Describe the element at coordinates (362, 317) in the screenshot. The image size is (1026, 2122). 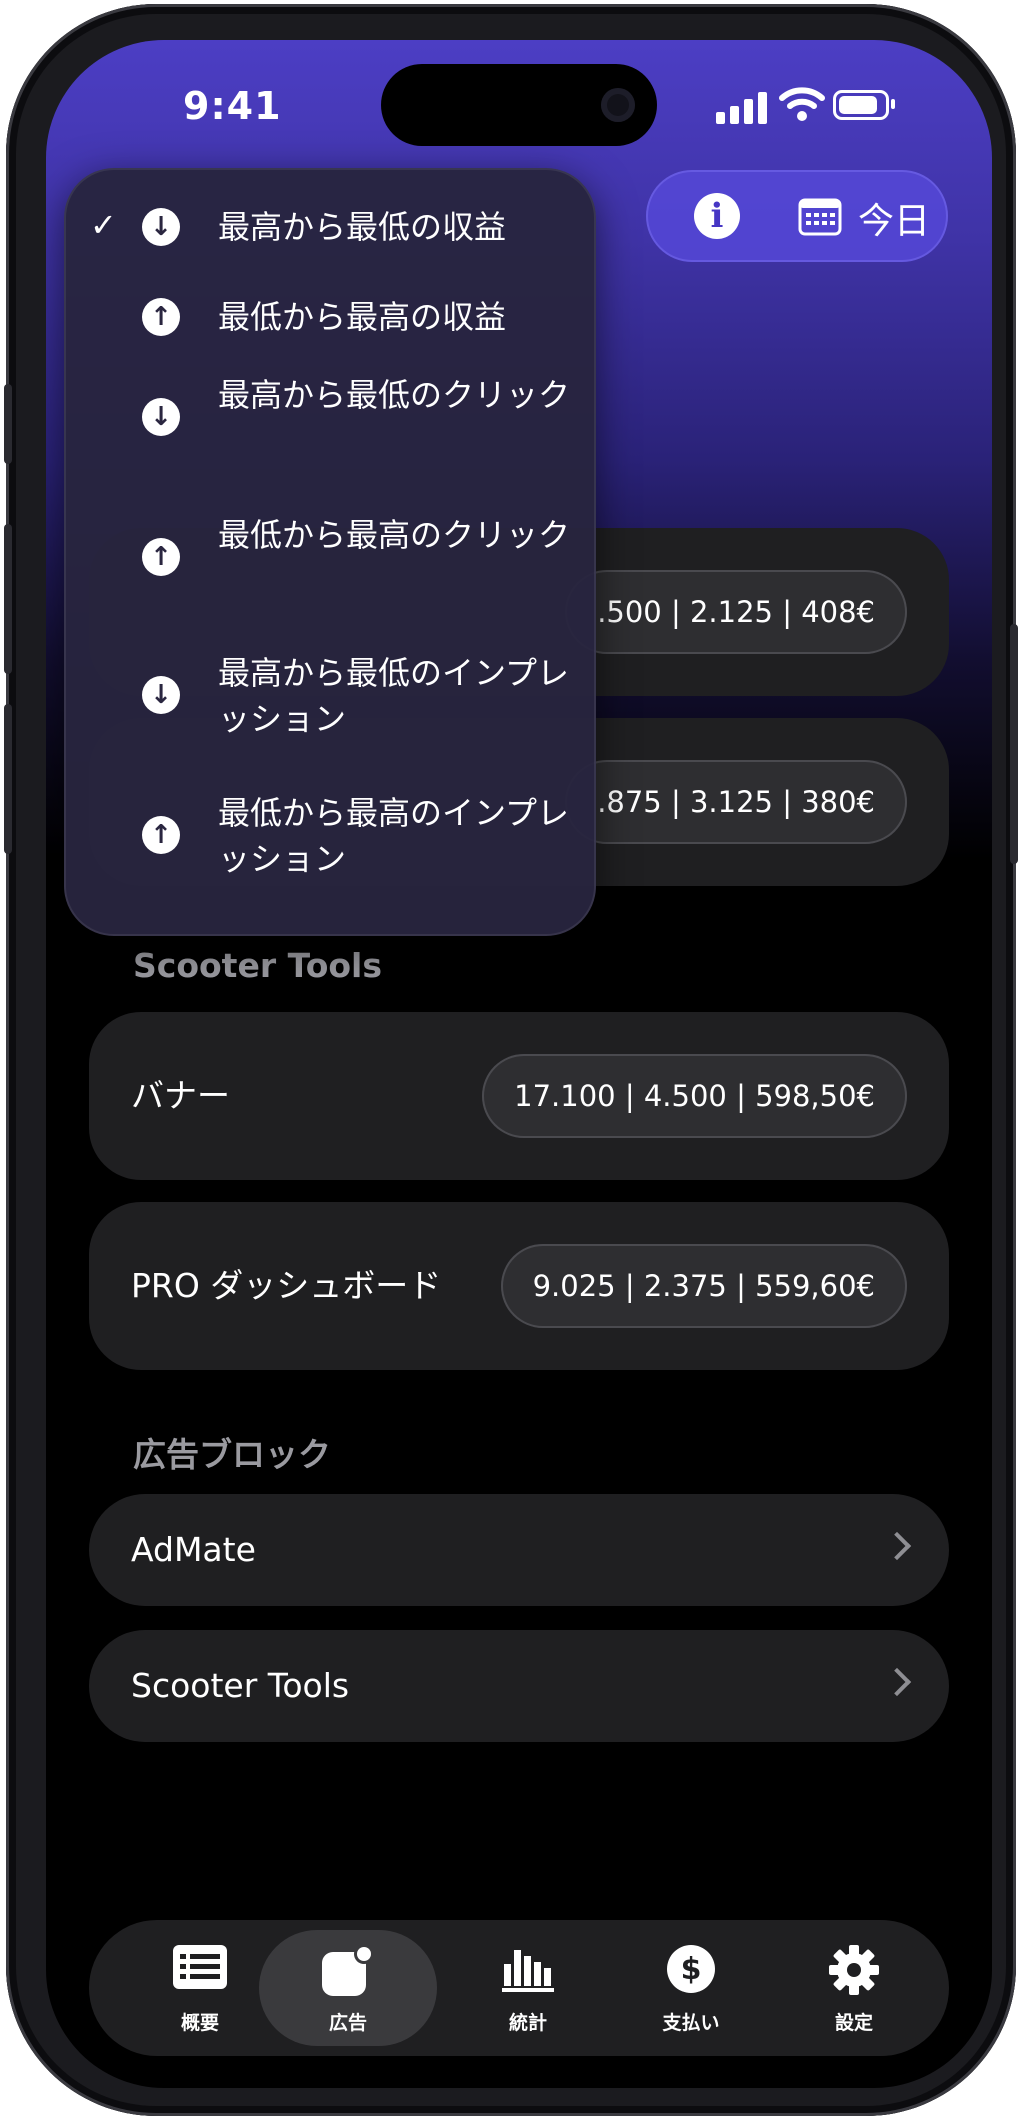
I see `sort-option-label: 最低から最高の収益` at that location.